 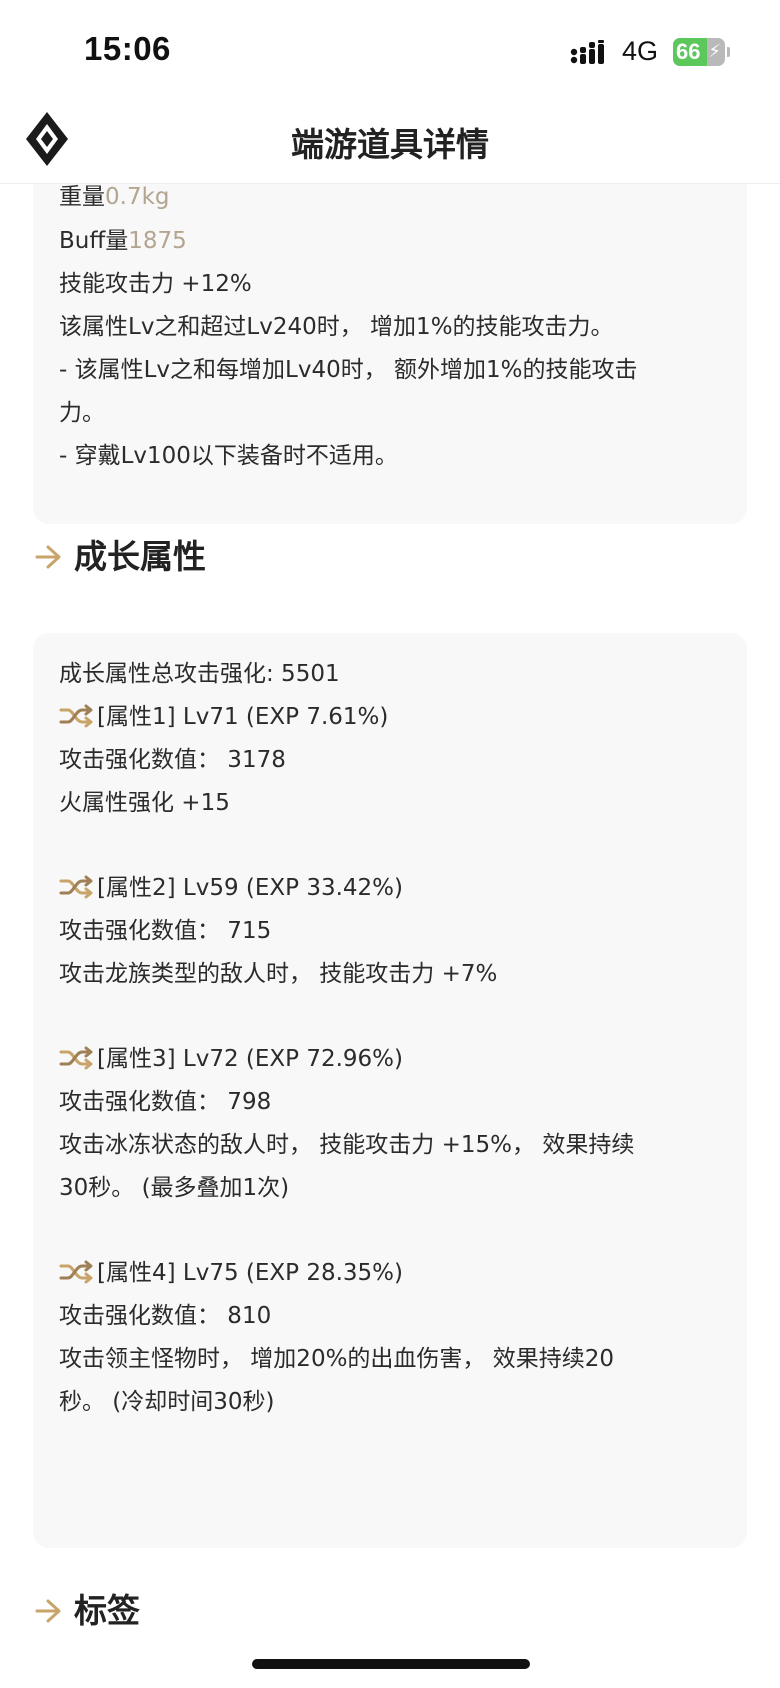 What do you see at coordinates (640, 51) in the screenshot?
I see `network-label: 4G` at bounding box center [640, 51].